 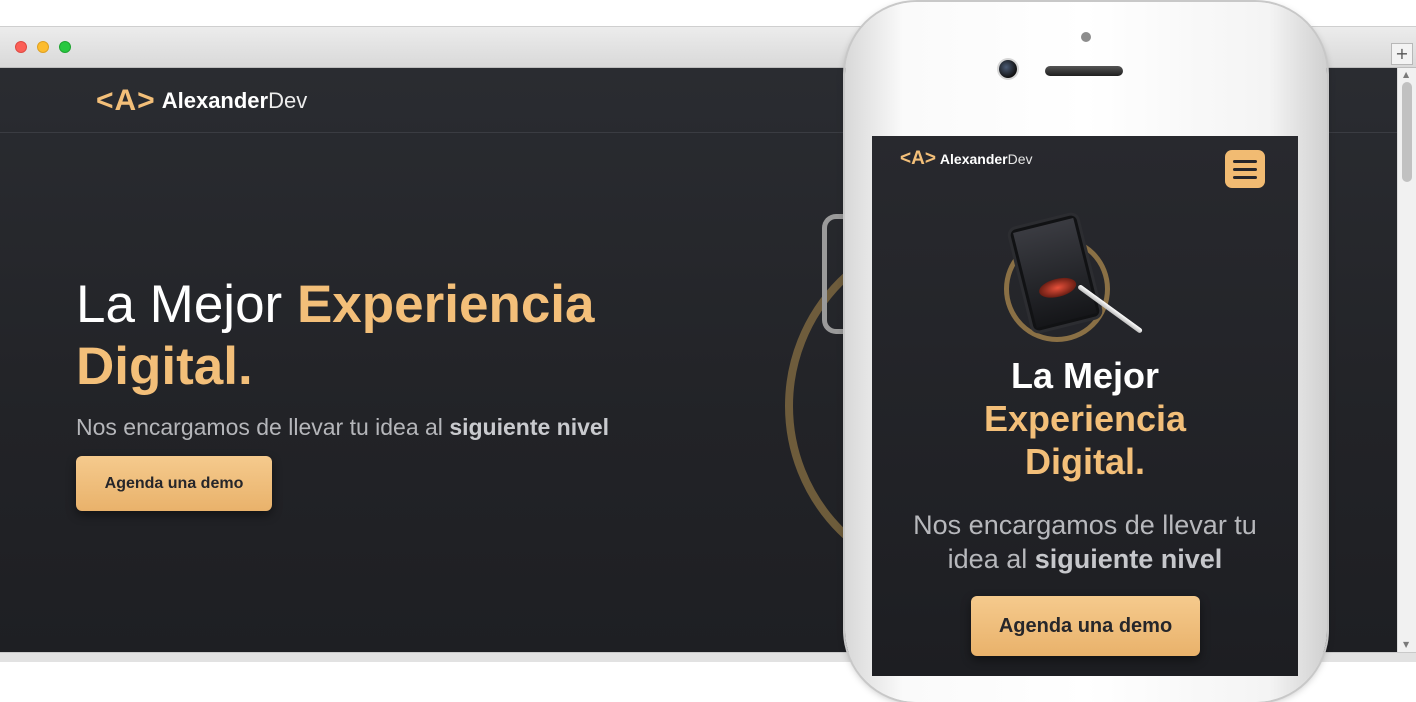 I want to click on hero-subtitle-plain: Nos encargamos de llevar tu idea al, so click(x=263, y=427).